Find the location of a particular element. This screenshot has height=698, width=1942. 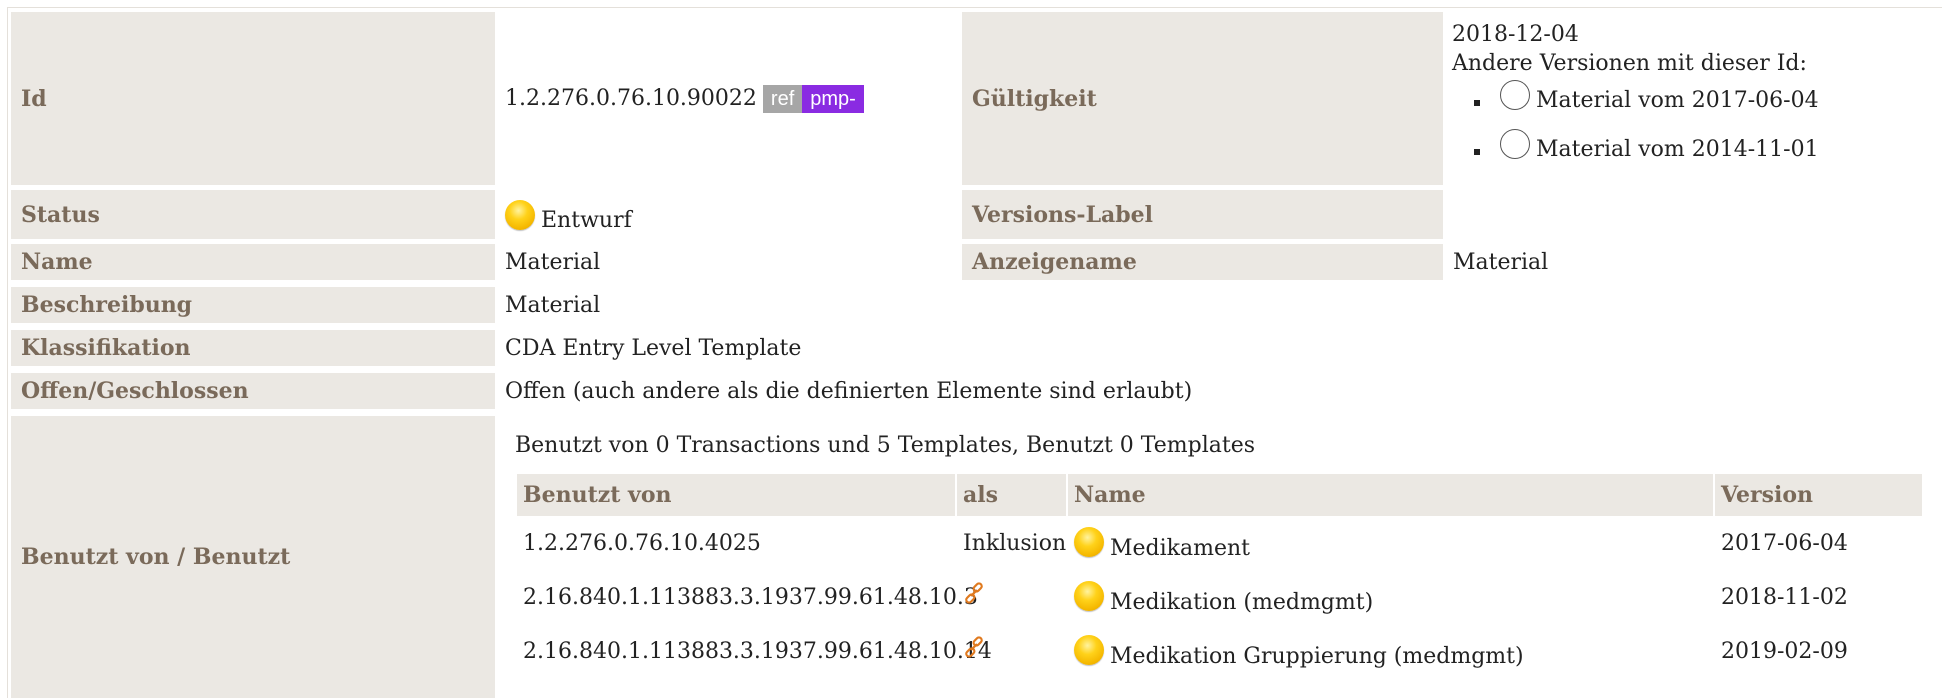

col-header-used-by-text: Benutzt von is located at coordinates (597, 495).